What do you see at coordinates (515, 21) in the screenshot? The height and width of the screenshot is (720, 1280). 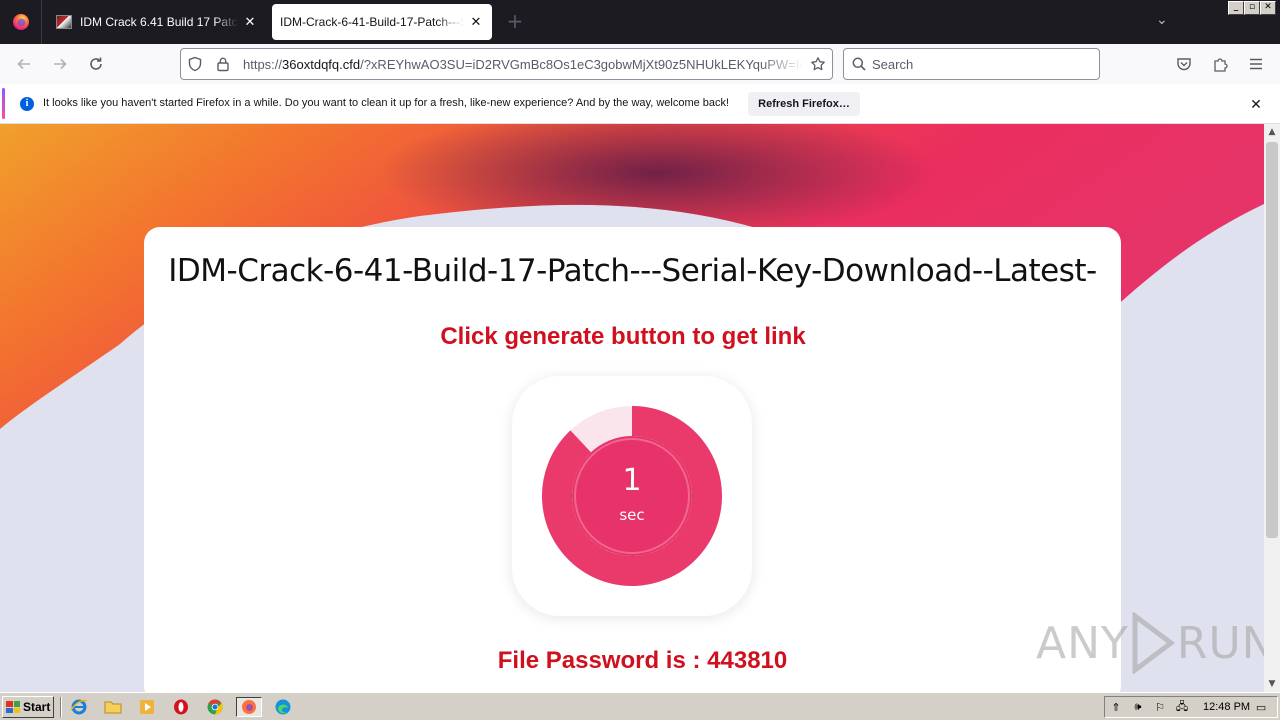 I see `new-tab-button: +` at bounding box center [515, 21].